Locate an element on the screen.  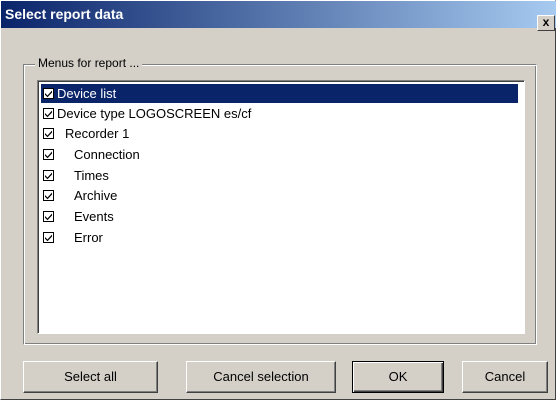
window-title: Select report data is located at coordinates (64, 14).